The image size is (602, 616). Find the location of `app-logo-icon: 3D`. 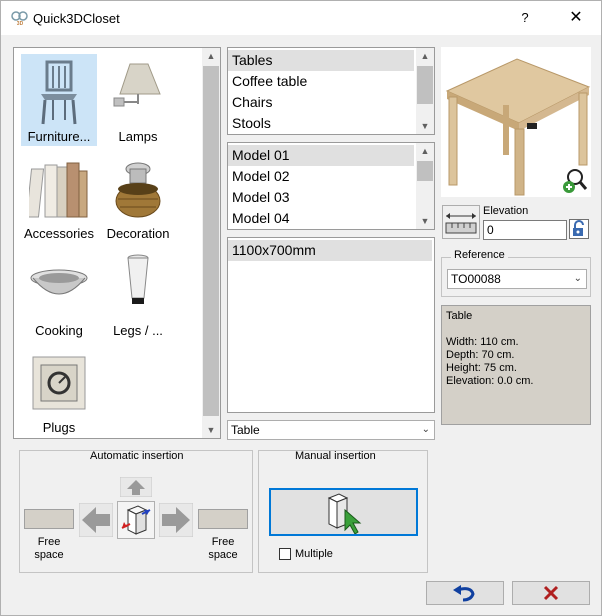

app-logo-icon: 3D is located at coordinates (20, 18).